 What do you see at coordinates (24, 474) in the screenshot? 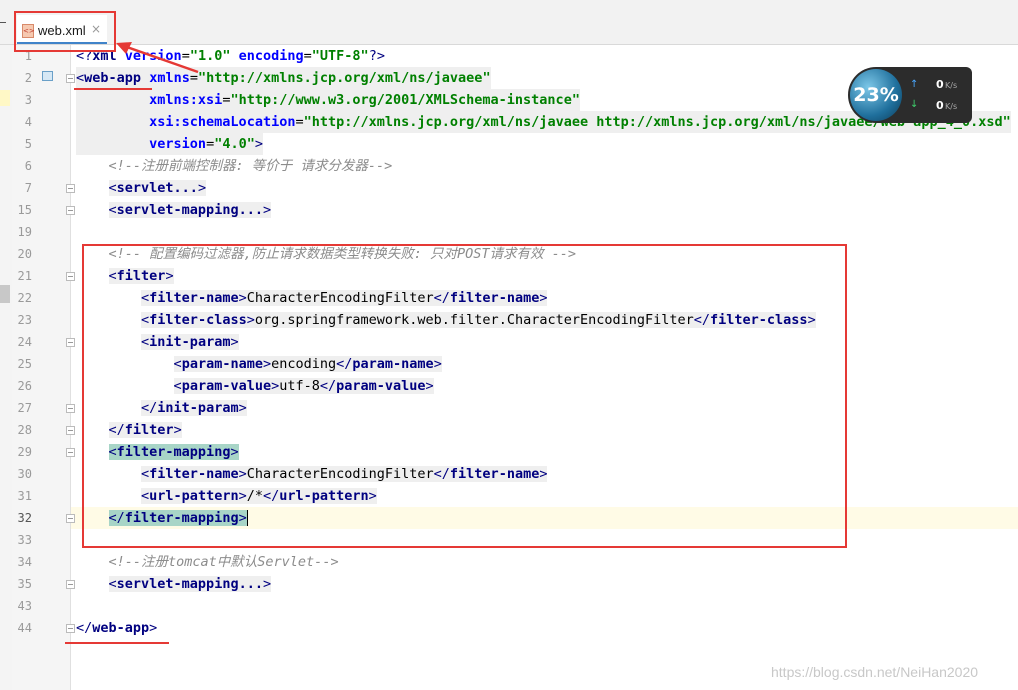
I see `line-number: 30` at bounding box center [24, 474].